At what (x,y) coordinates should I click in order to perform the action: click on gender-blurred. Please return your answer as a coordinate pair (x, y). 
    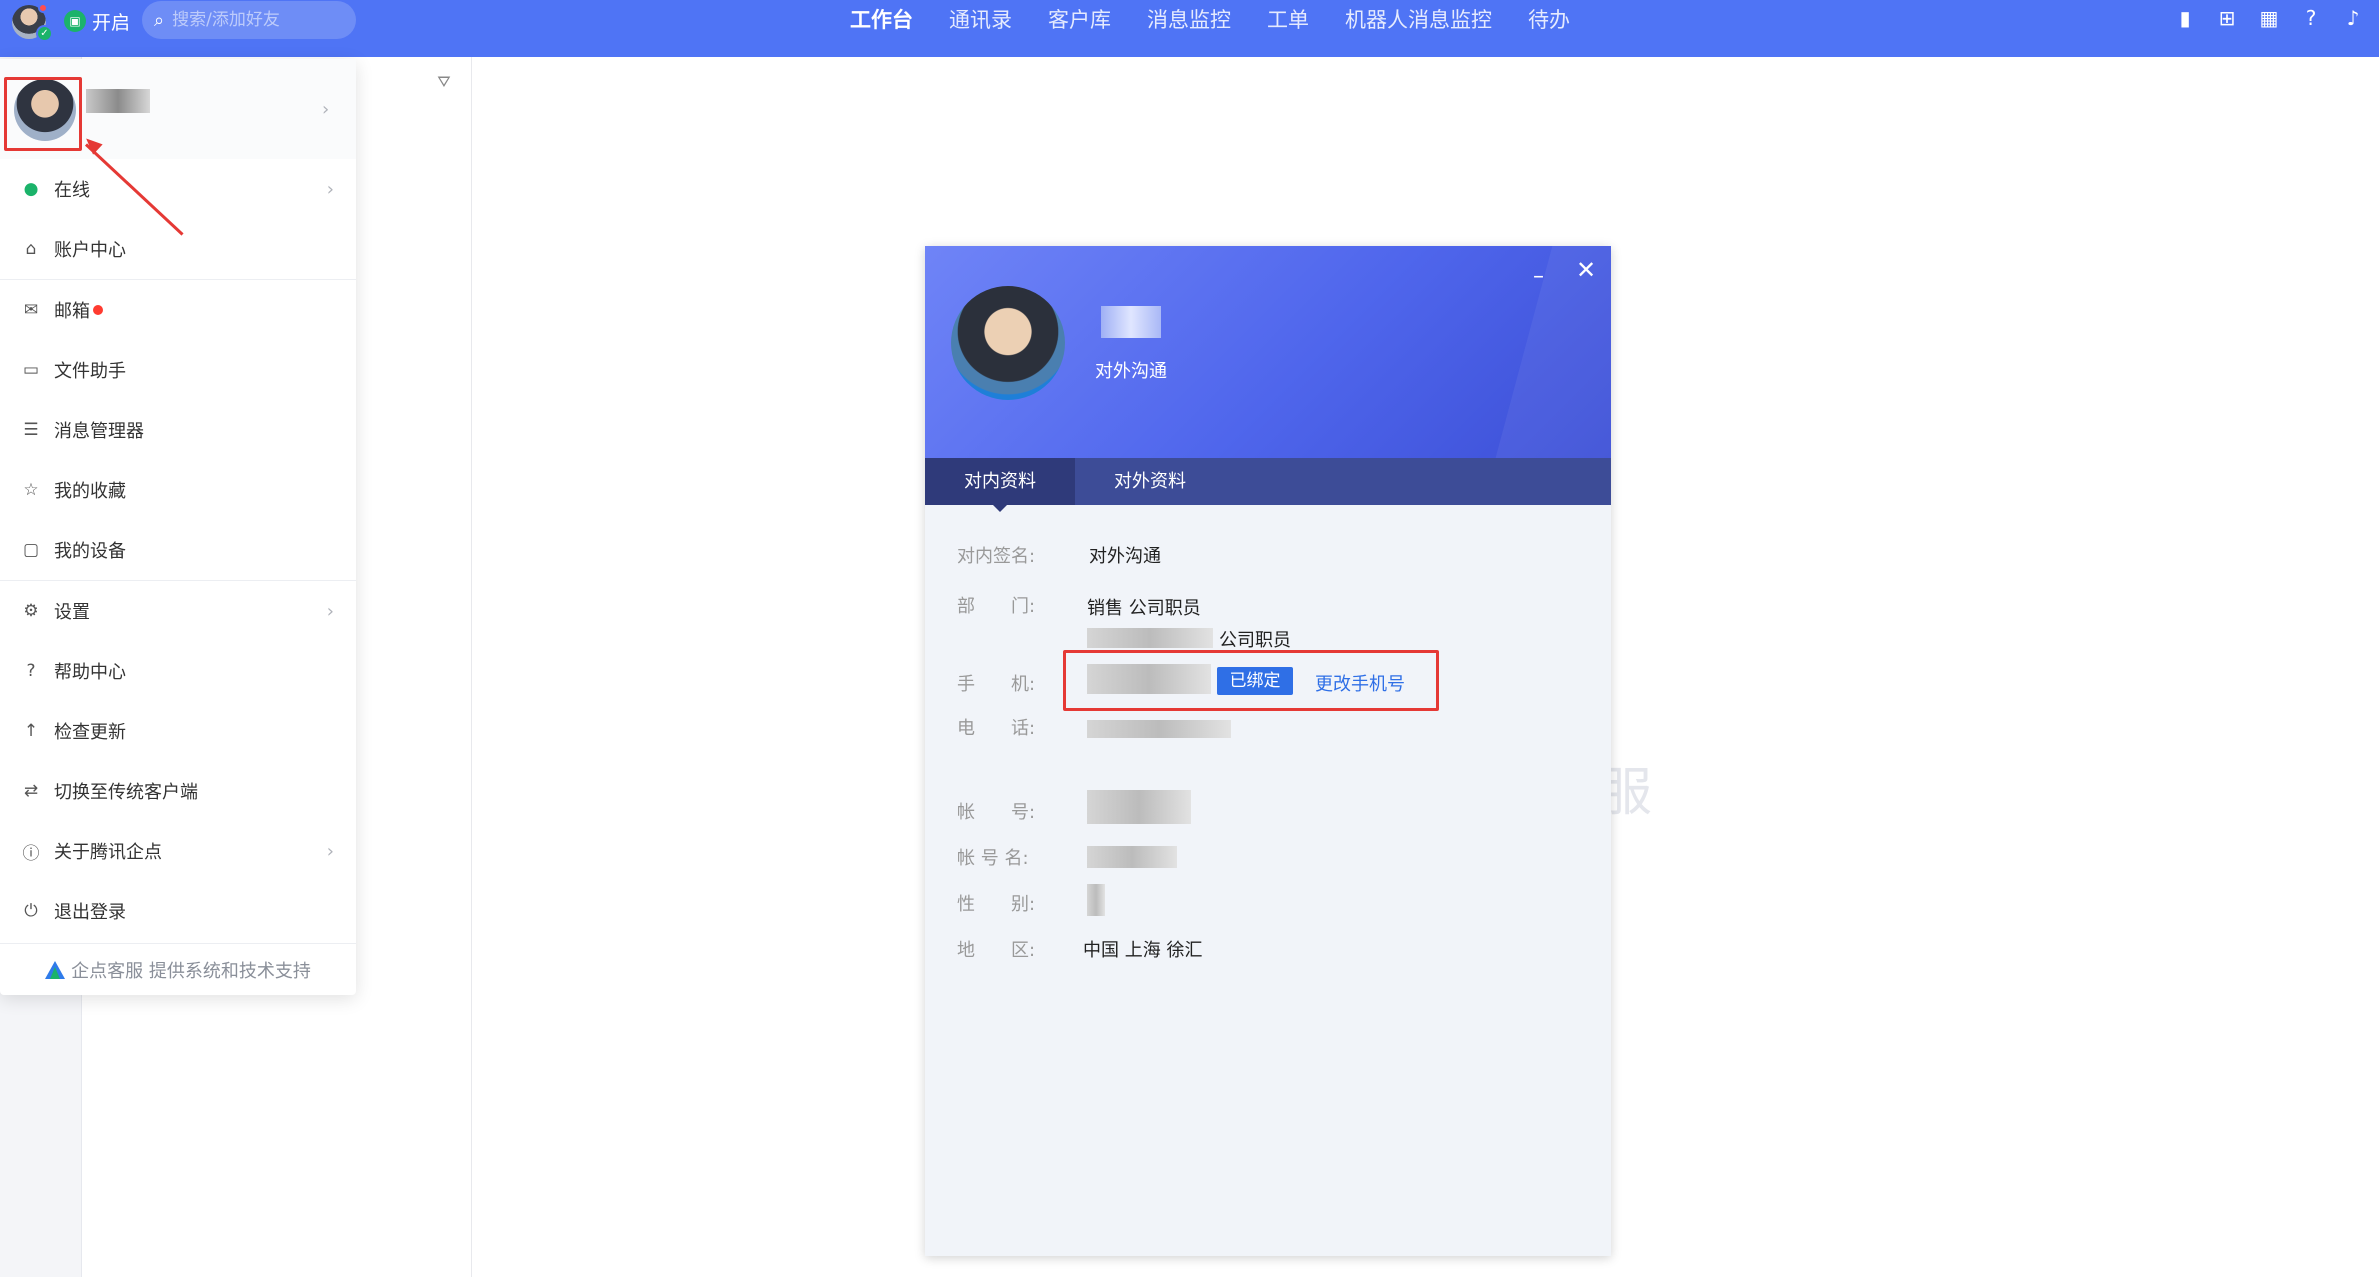
    Looking at the image, I should click on (1096, 900).